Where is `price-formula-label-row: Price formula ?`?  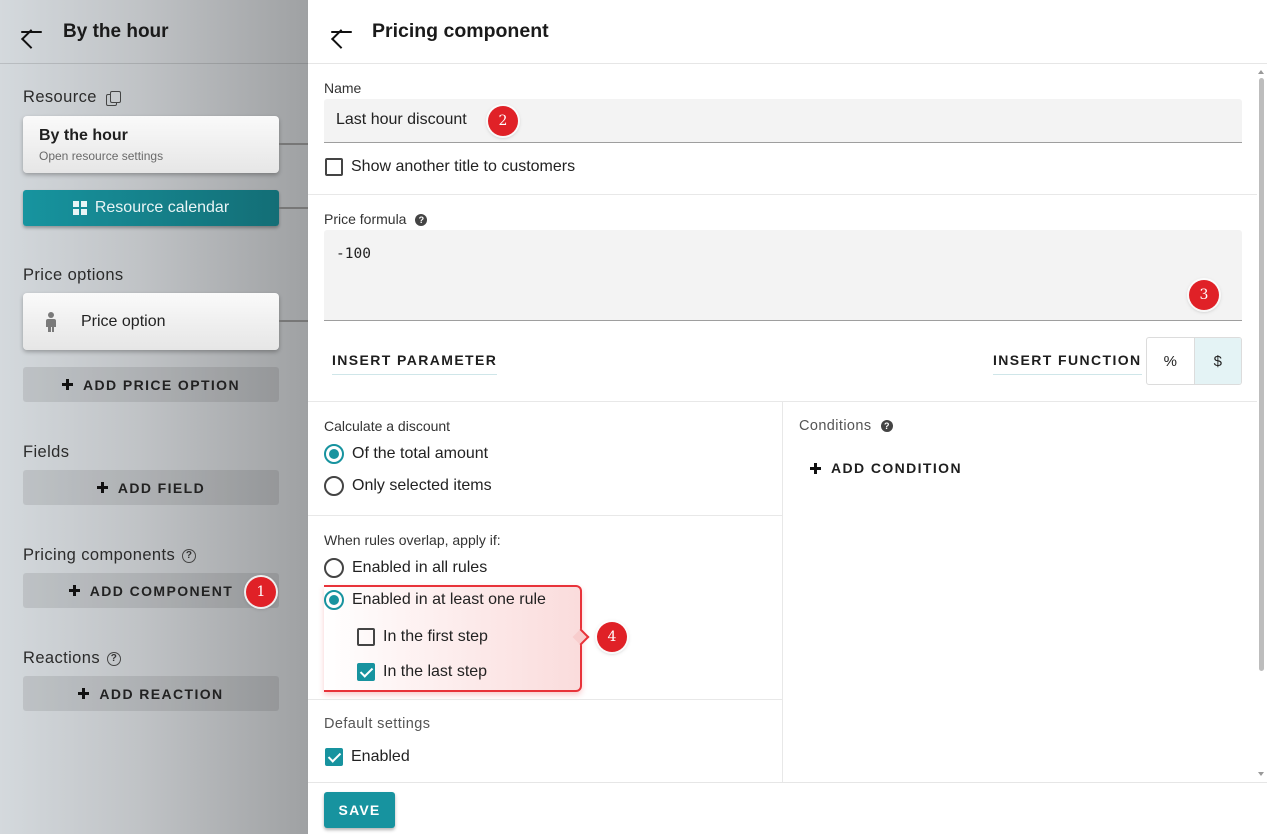
price-formula-label-row: Price formula ? is located at coordinates (376, 219).